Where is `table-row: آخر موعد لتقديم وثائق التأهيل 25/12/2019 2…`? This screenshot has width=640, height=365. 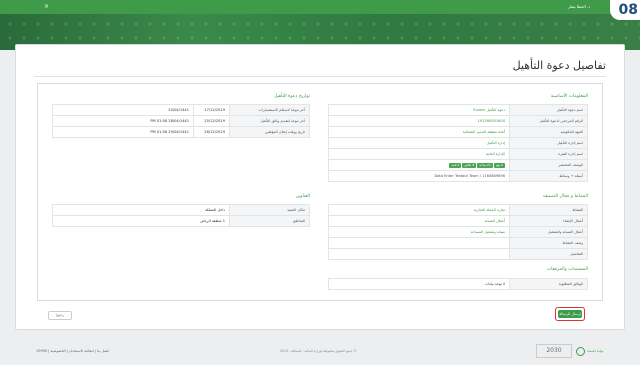
table-row: آخر موعد لتقديم وثائق التأهيل 25/12/2019 2… is located at coordinates (181, 121).